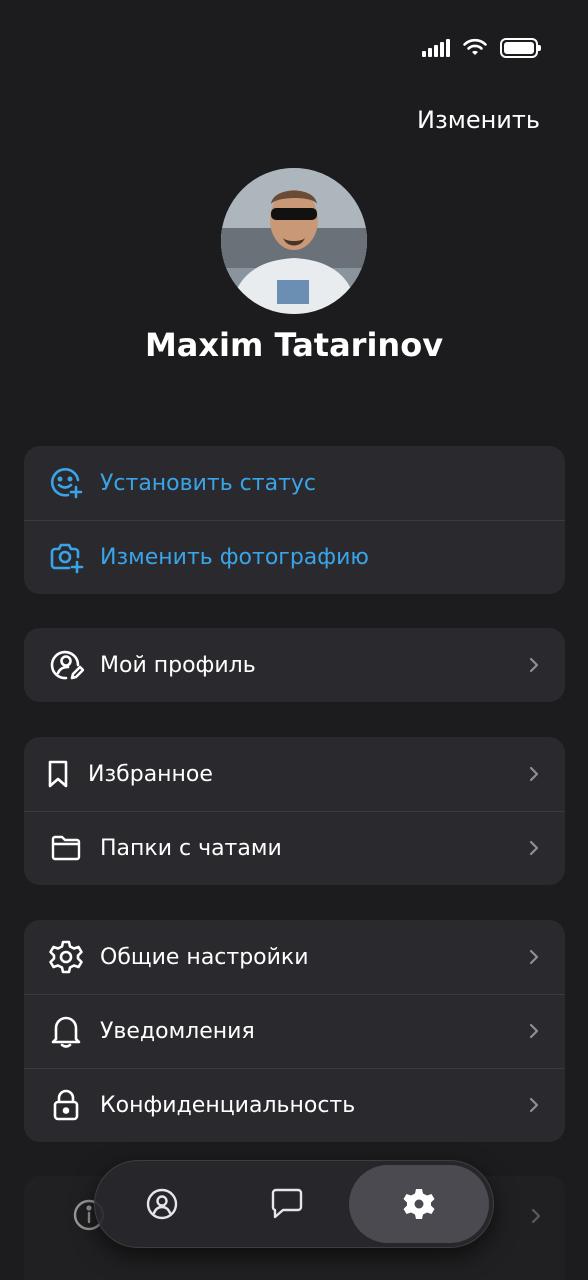  What do you see at coordinates (66, 483) in the screenshot?
I see `add-emoji-icon` at bounding box center [66, 483].